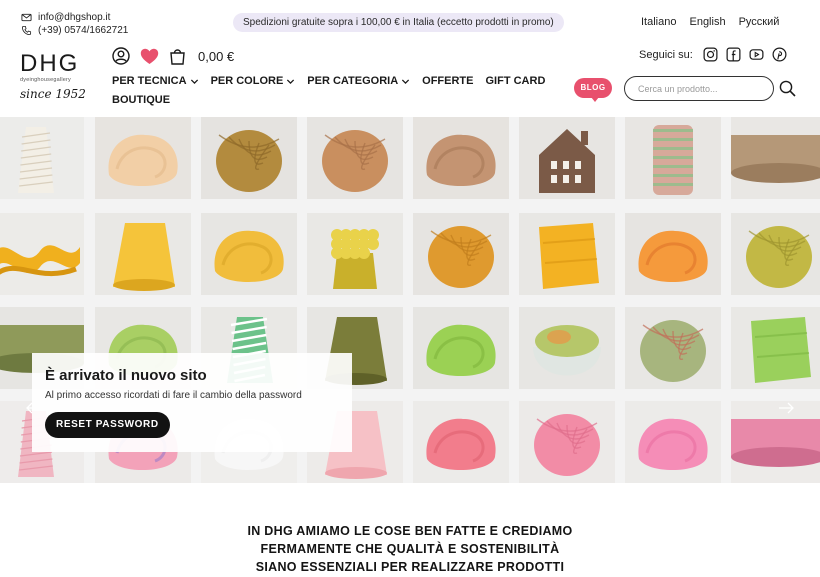  I want to click on search-input, so click(699, 88).